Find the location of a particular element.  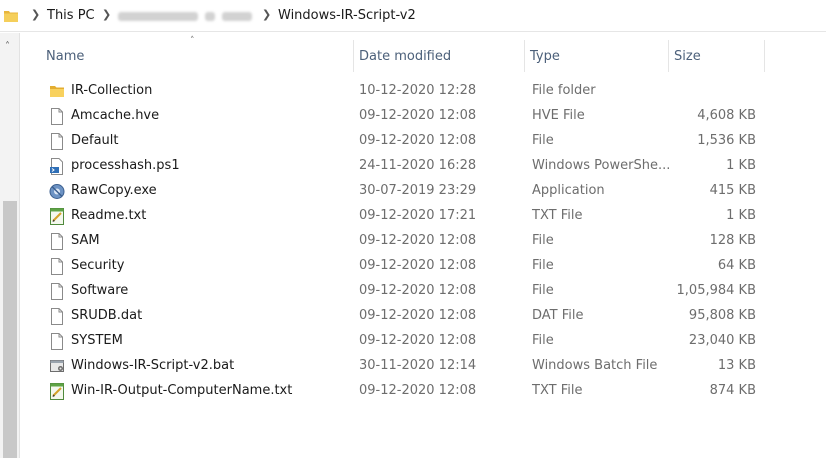

file-type: Windows Batch File is located at coordinates (595, 365).